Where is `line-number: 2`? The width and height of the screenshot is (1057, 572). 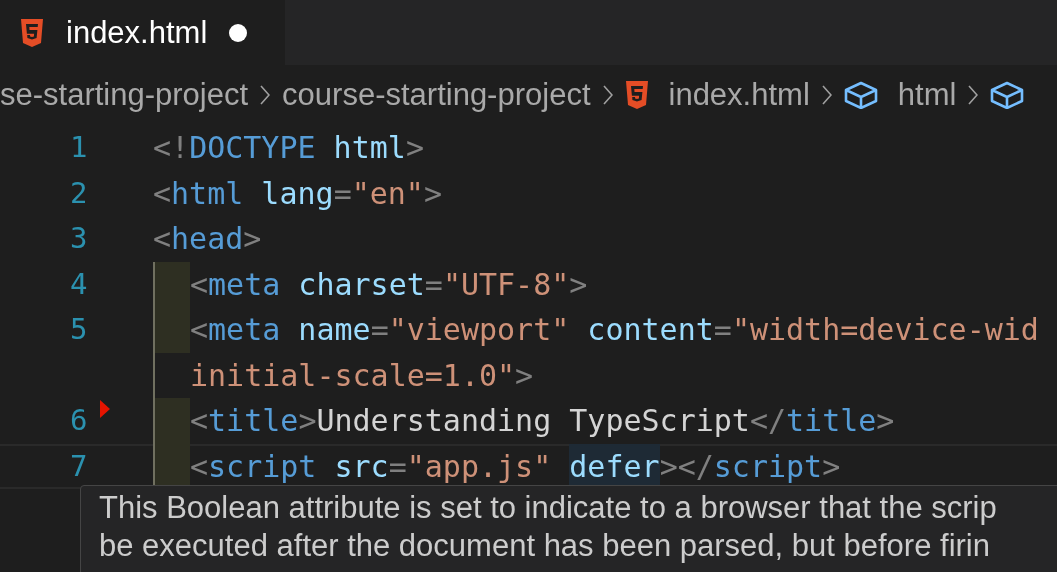 line-number: 2 is located at coordinates (79, 193).